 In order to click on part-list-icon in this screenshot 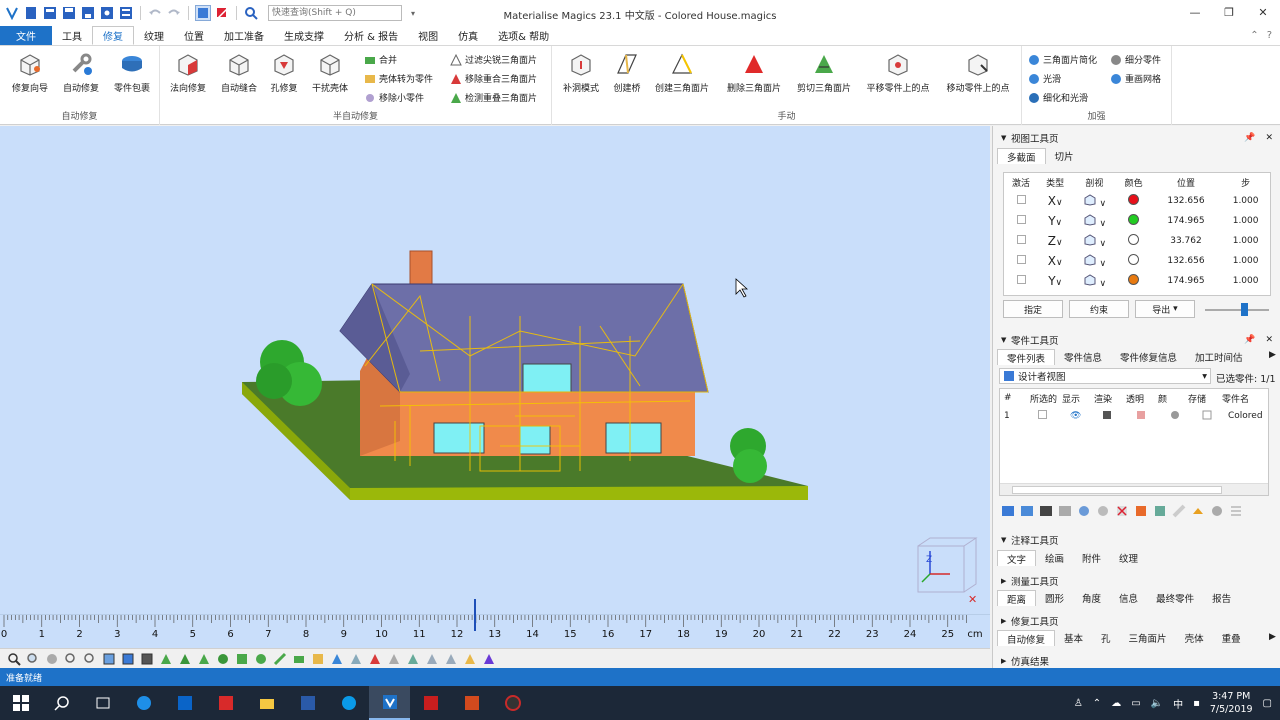, I will do `click(1236, 512)`.